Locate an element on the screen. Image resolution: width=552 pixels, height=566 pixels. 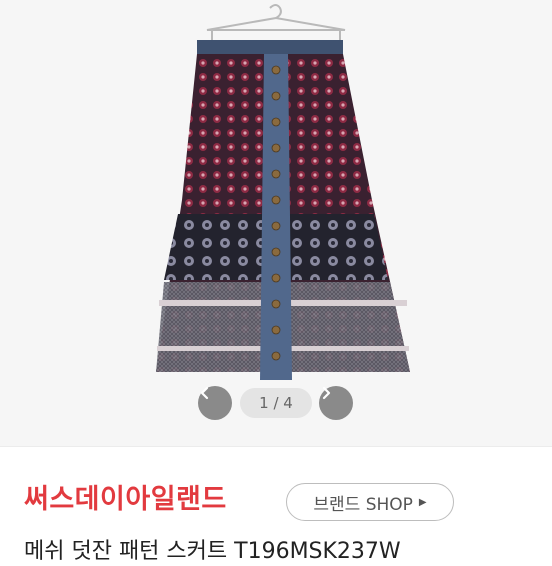
next-image-button is located at coordinates (336, 403).